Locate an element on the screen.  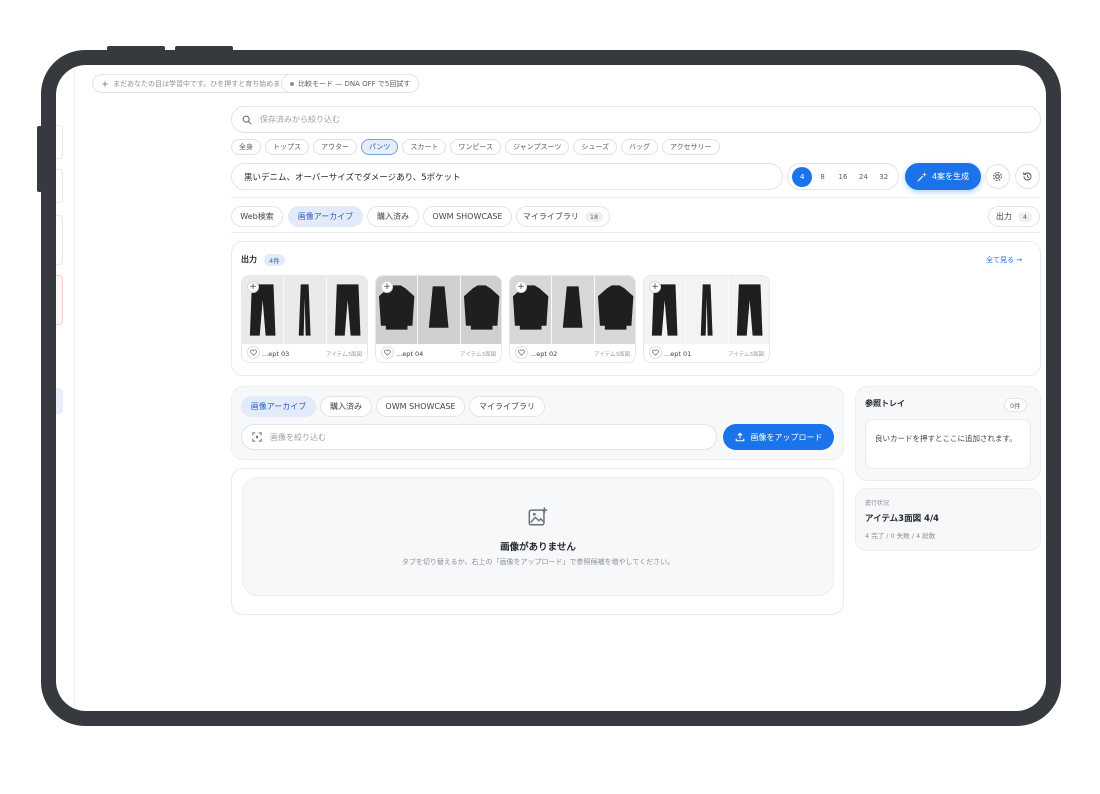
reference-tray-hint: 良いカードを押すとここに追加されます。 is located at coordinates (946, 438).